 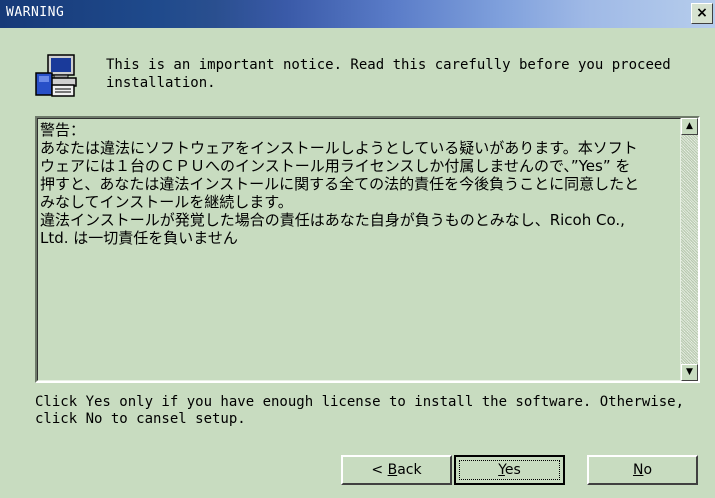 I want to click on vertical-scrollbar: ▲ ▼, so click(x=689, y=249).